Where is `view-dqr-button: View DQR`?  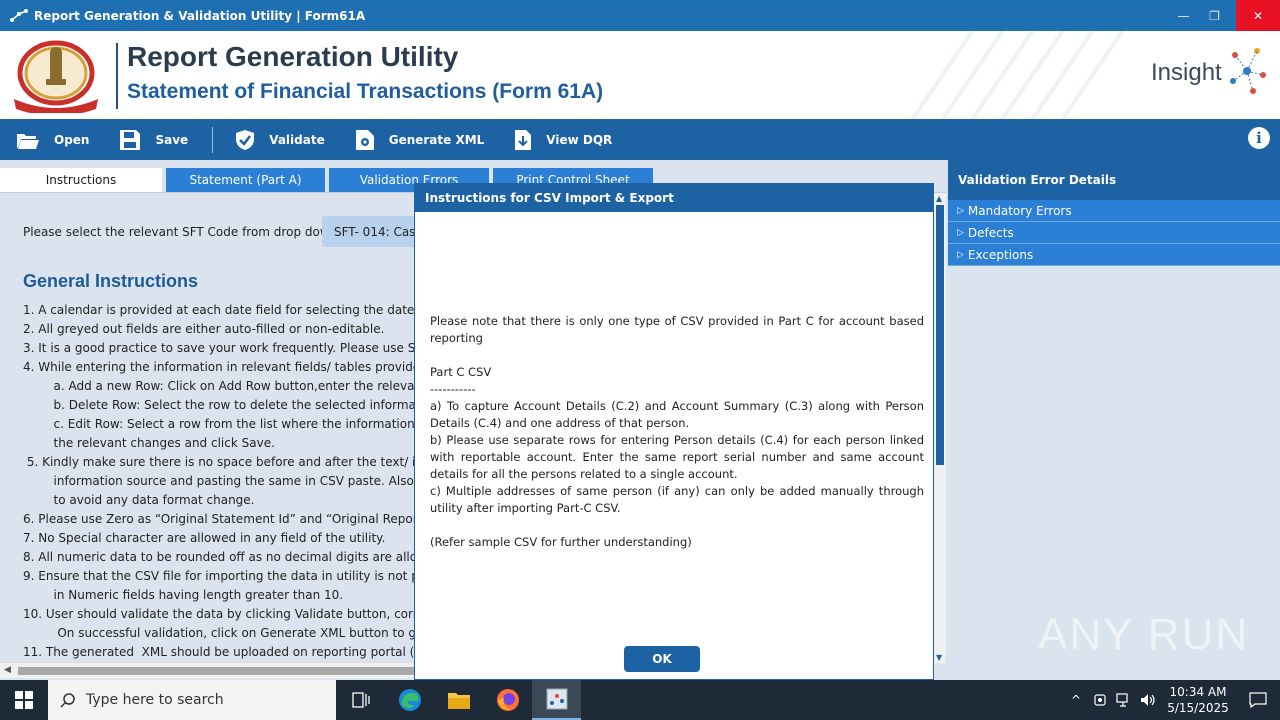
view-dqr-button: View DQR is located at coordinates (548, 139).